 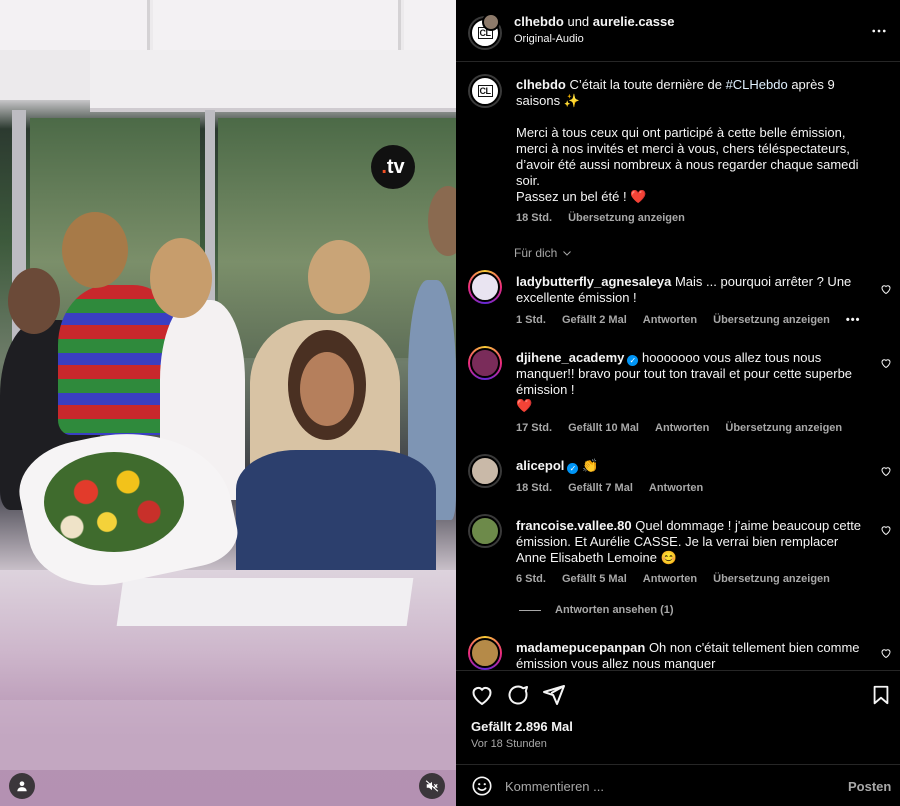 I want to click on desk-edge, so click(x=228, y=735).